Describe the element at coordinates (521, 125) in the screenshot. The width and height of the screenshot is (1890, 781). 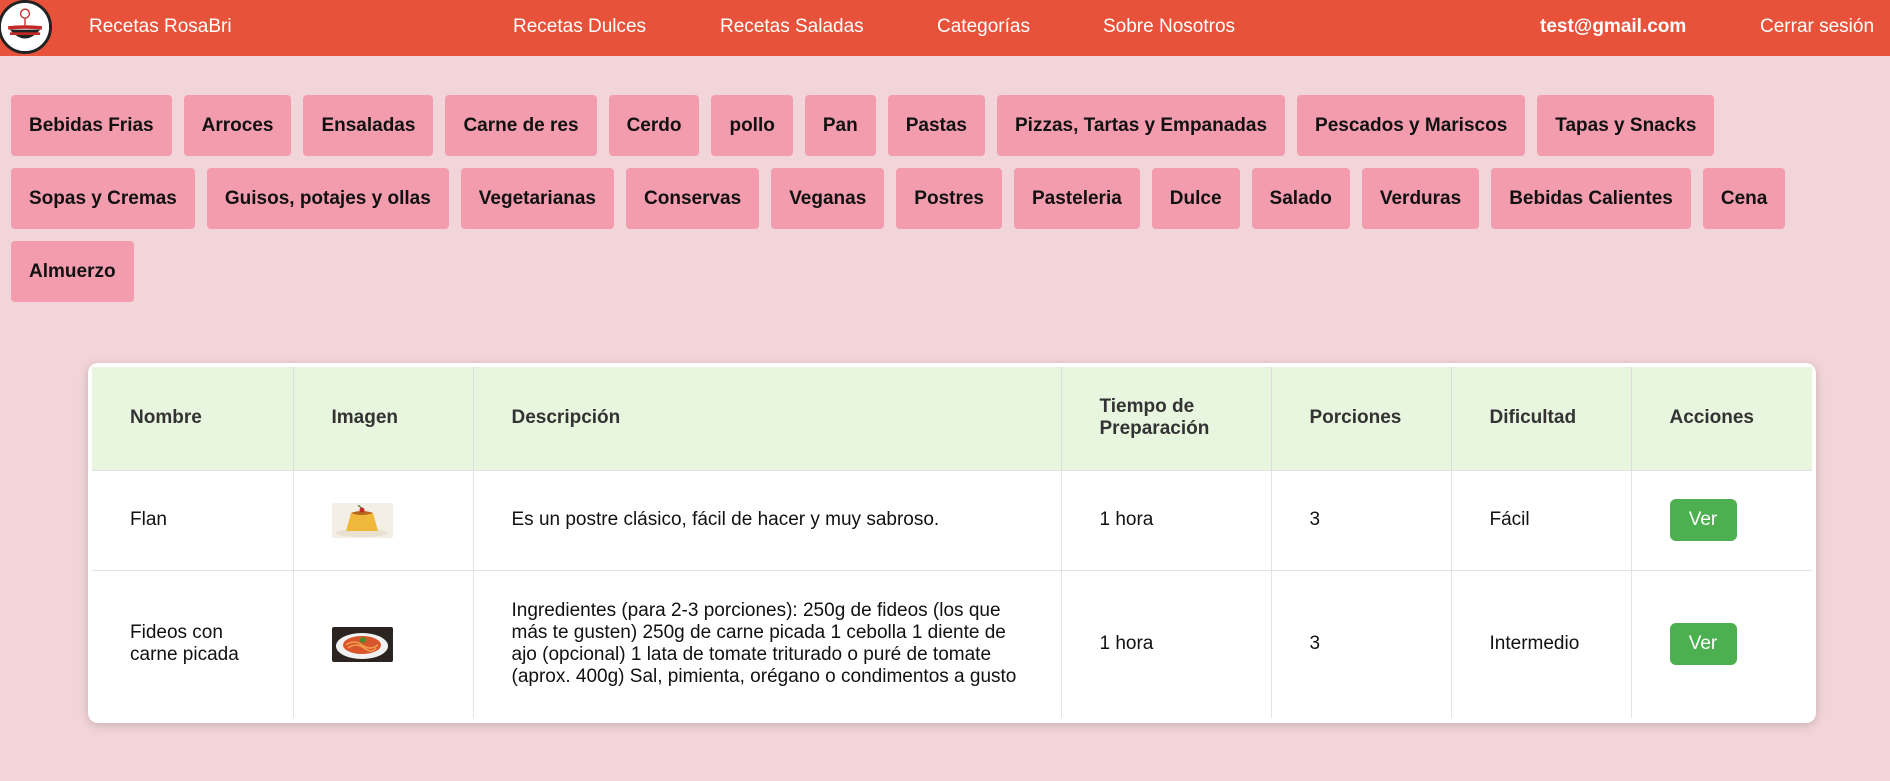
I see `category-chip: Carne de res` at that location.